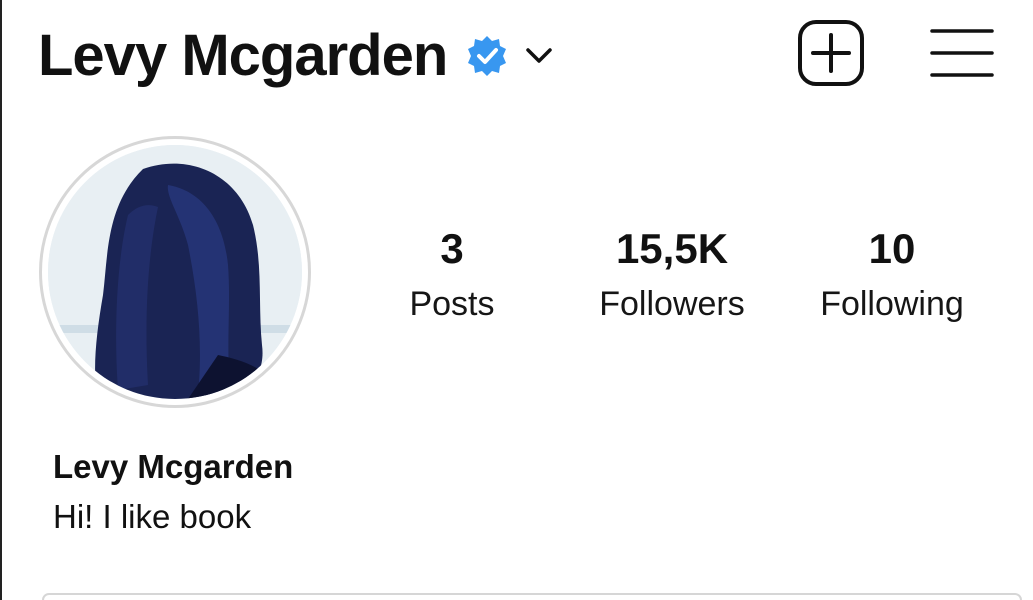  I want to click on followers-label: Followers, so click(672, 304).